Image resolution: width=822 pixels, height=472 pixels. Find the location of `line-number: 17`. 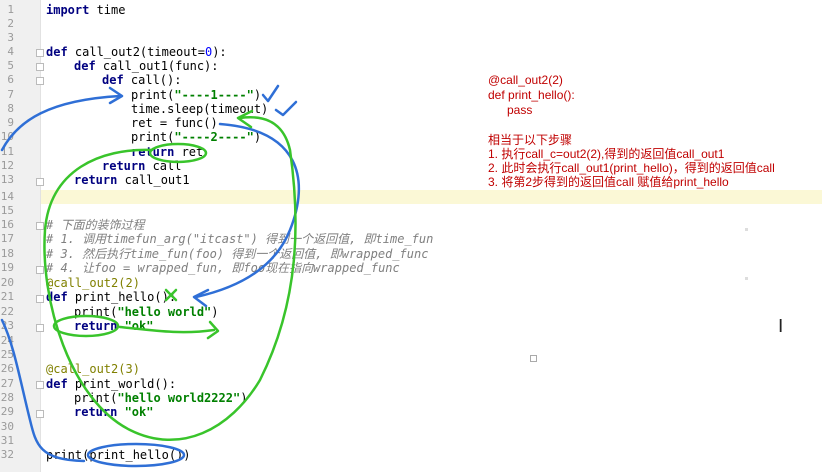

line-number: 17 is located at coordinates (7, 238).